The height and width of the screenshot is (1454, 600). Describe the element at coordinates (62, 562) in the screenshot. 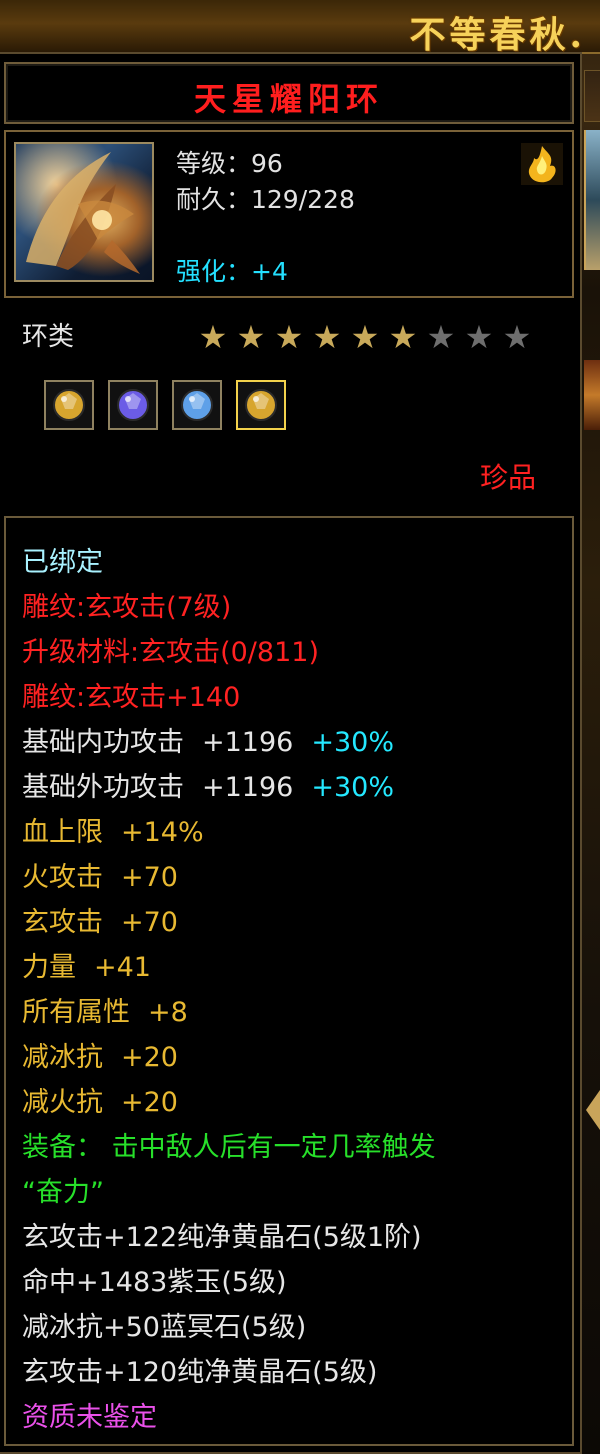

I see `bound-status: 已绑定` at that location.